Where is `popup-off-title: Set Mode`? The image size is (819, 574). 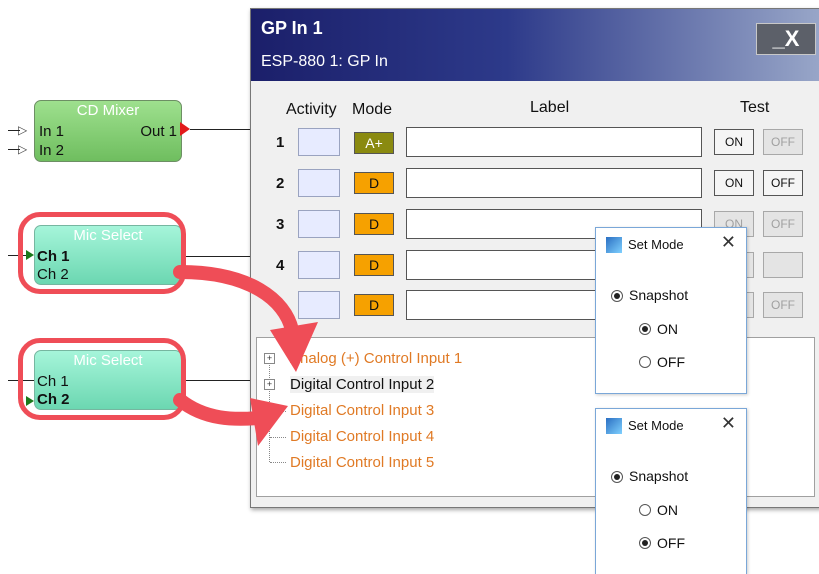
popup-off-title: Set Mode is located at coordinates (656, 425).